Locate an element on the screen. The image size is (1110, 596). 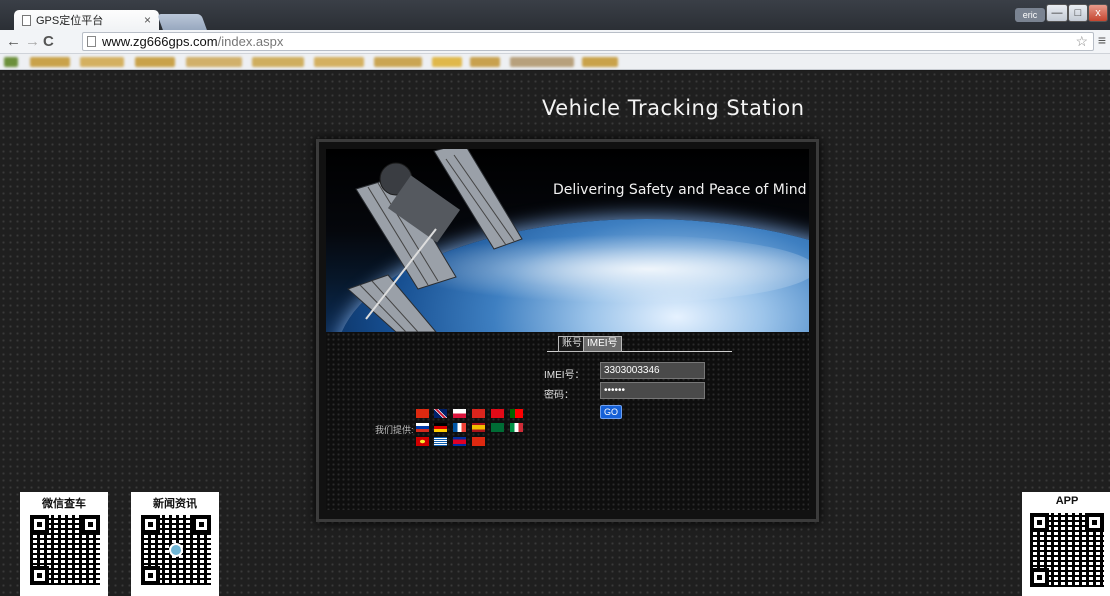
site-title: Vehicle Tracking Station is located at coordinates (673, 108).